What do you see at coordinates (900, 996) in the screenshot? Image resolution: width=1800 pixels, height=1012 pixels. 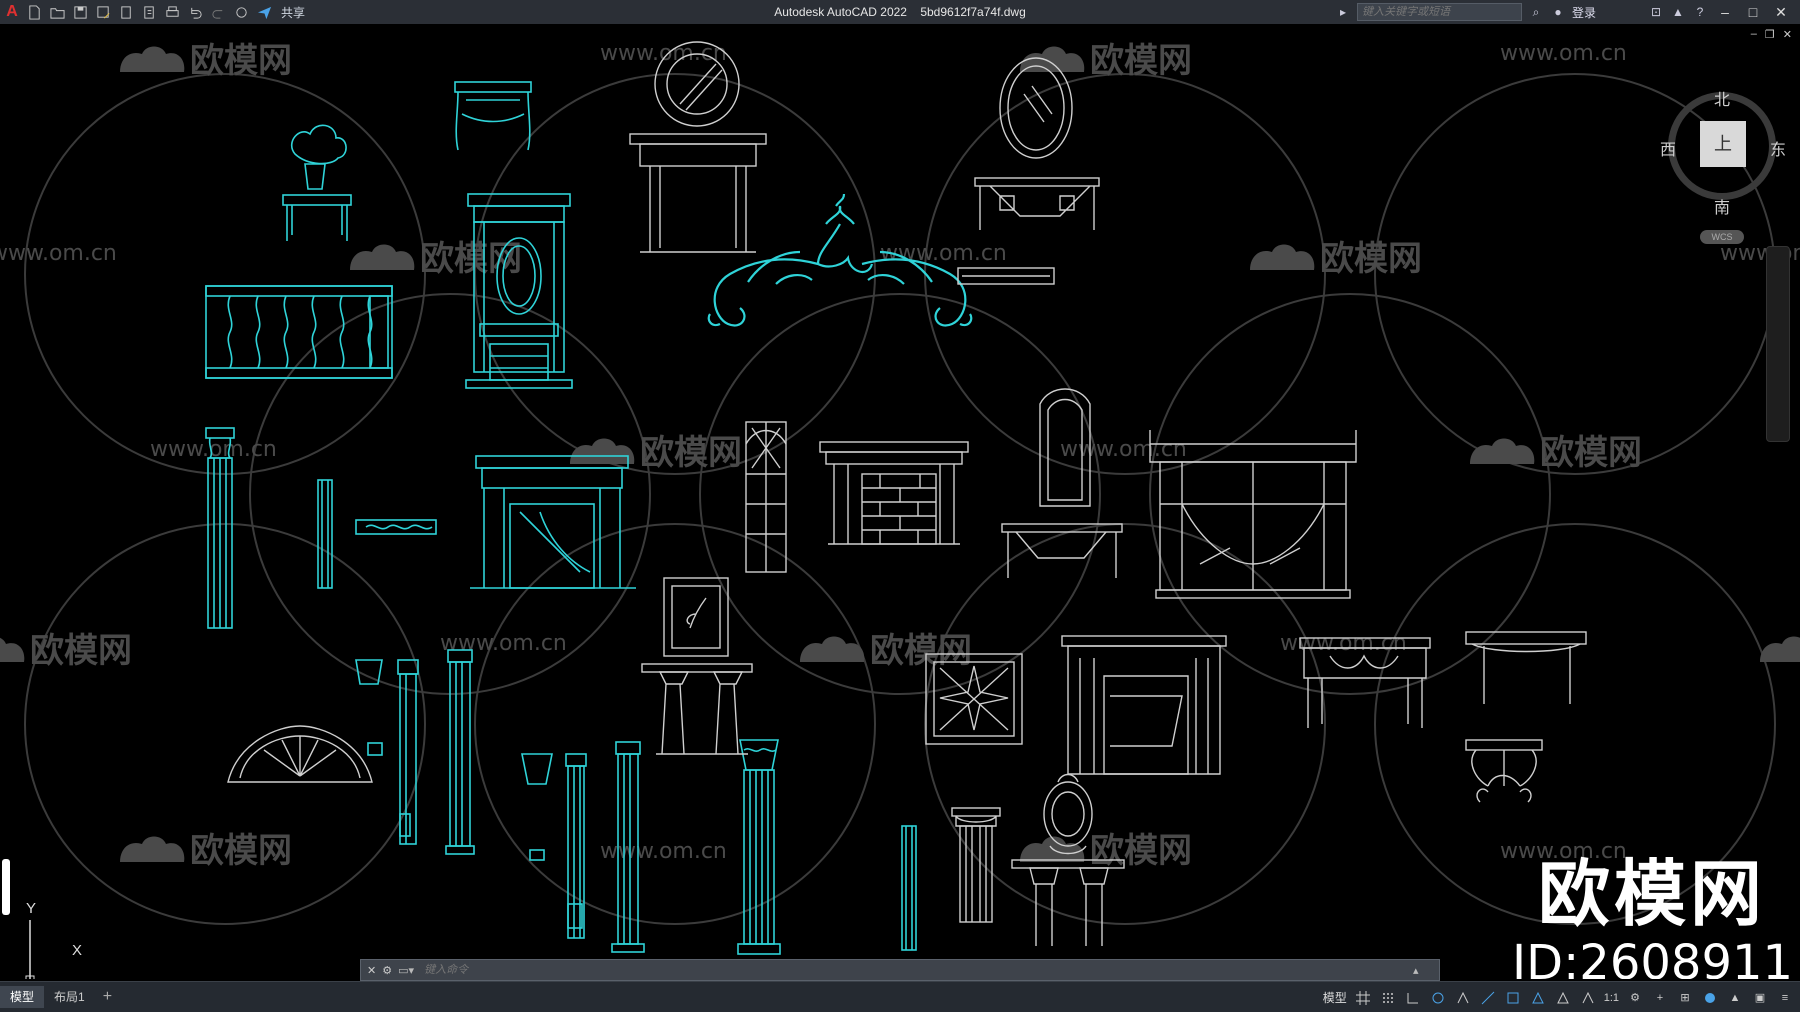 I see `status-bar: 模型 布局1 + 模型 1:1 ⚙ + ⊞ ▲ ▣ ≡` at bounding box center [900, 996].